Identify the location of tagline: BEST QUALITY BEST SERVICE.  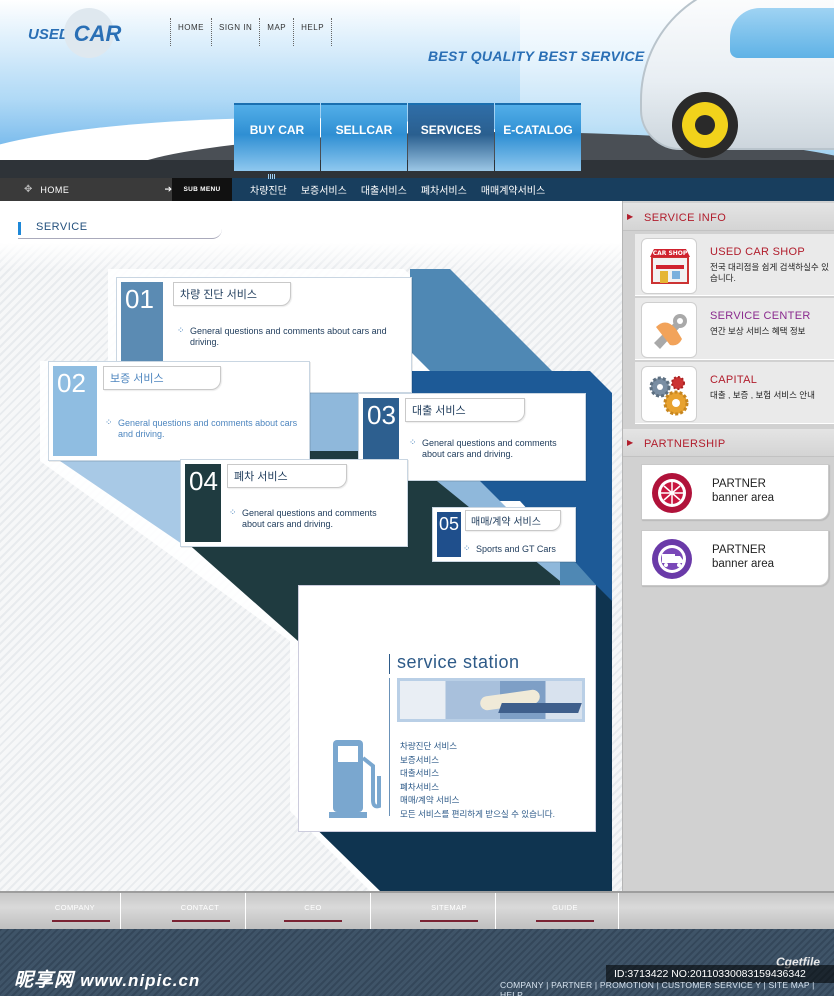
(536, 56).